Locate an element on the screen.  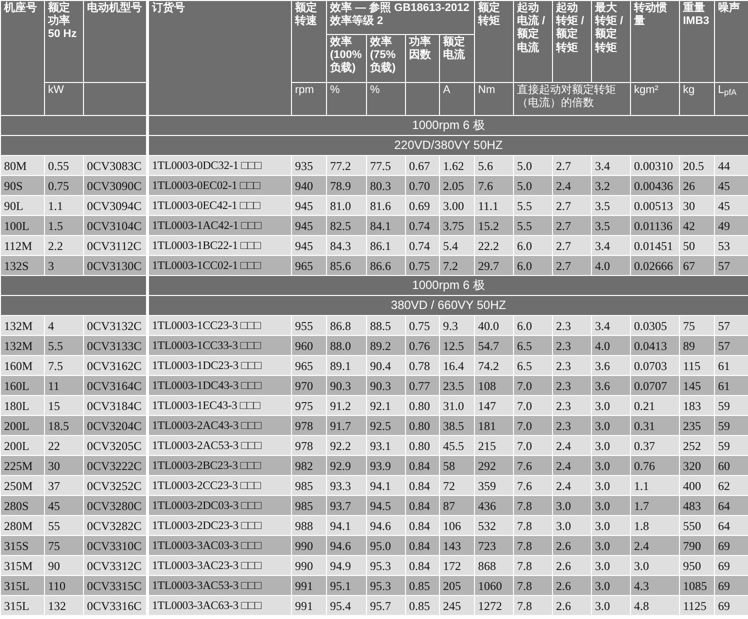
table-cell: 0.80 is located at coordinates (423, 406).